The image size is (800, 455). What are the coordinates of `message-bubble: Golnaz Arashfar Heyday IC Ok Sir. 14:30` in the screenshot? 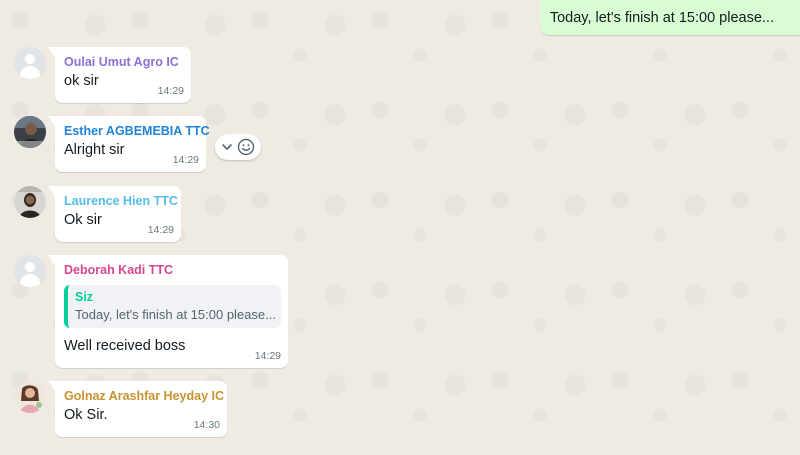 It's located at (137, 409).